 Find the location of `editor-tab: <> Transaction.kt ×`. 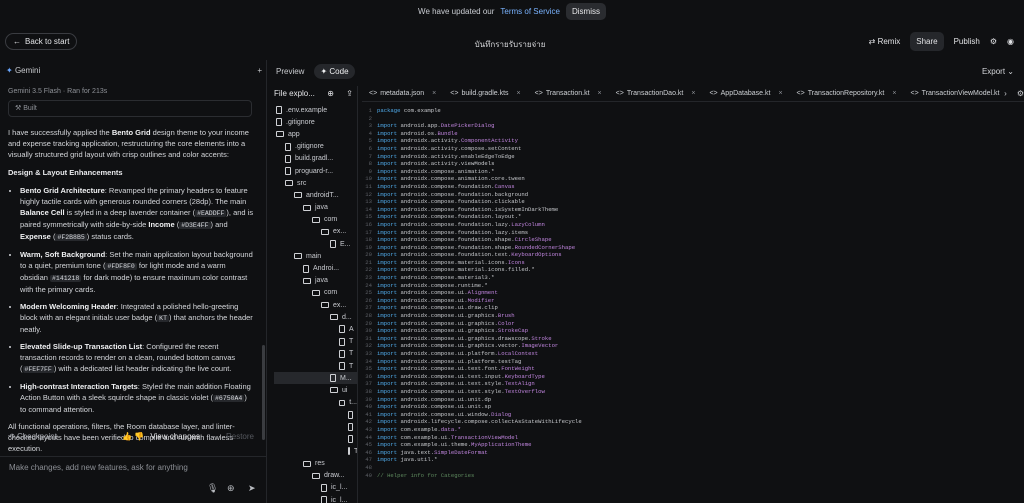

editor-tab: <> Transaction.kt × is located at coordinates (568, 93).